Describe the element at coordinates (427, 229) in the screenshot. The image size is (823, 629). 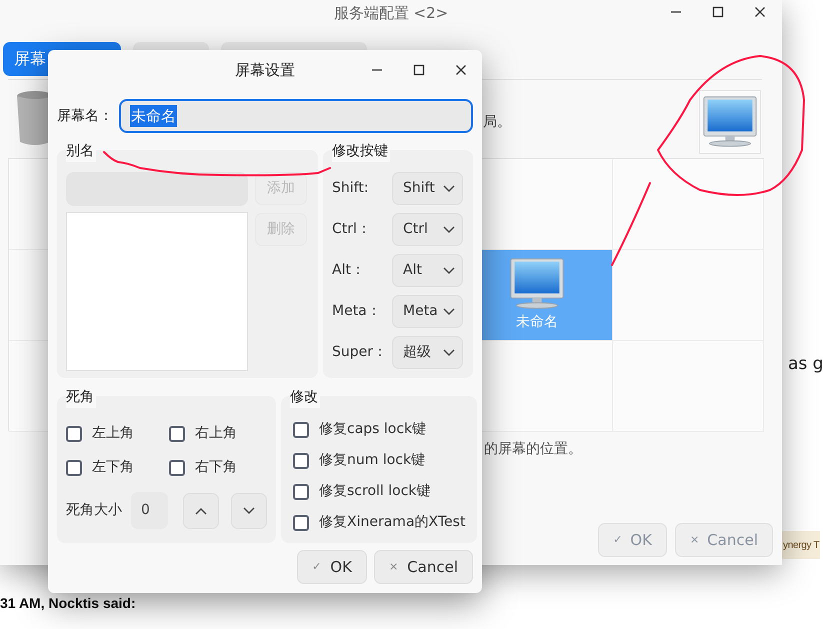
I see `key-dropdown: Ctrl` at that location.